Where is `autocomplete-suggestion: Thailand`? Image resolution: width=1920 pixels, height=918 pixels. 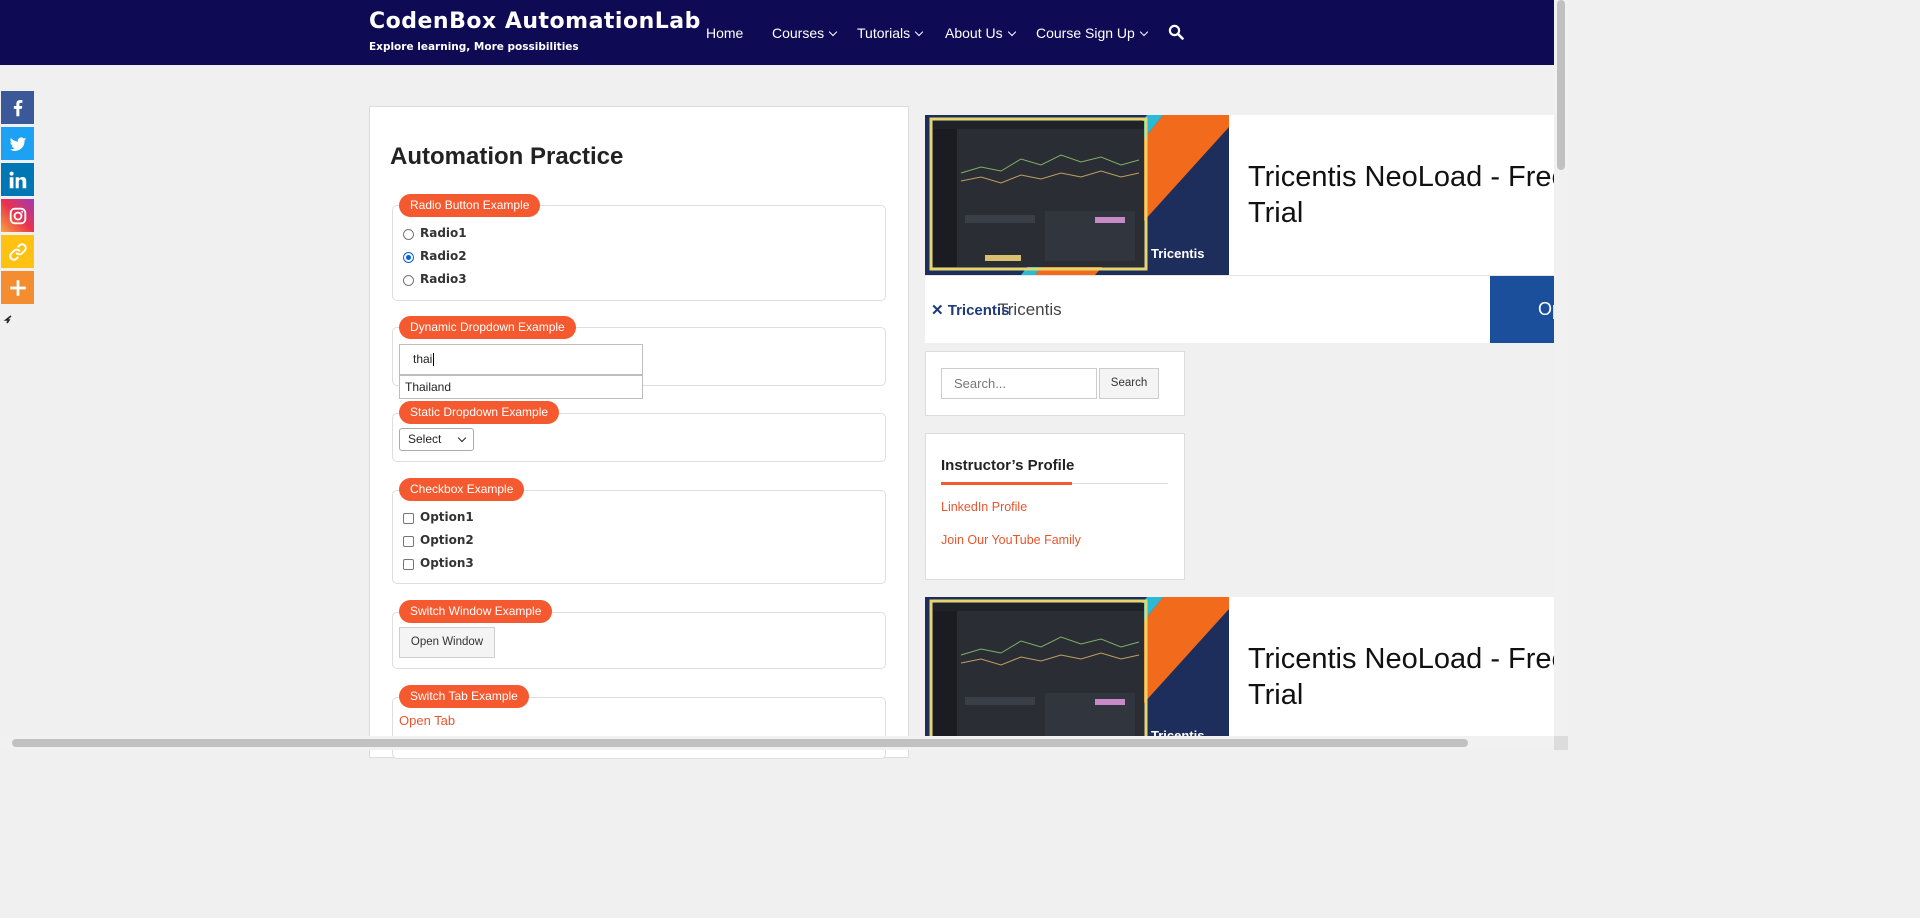 autocomplete-suggestion: Thailand is located at coordinates (521, 387).